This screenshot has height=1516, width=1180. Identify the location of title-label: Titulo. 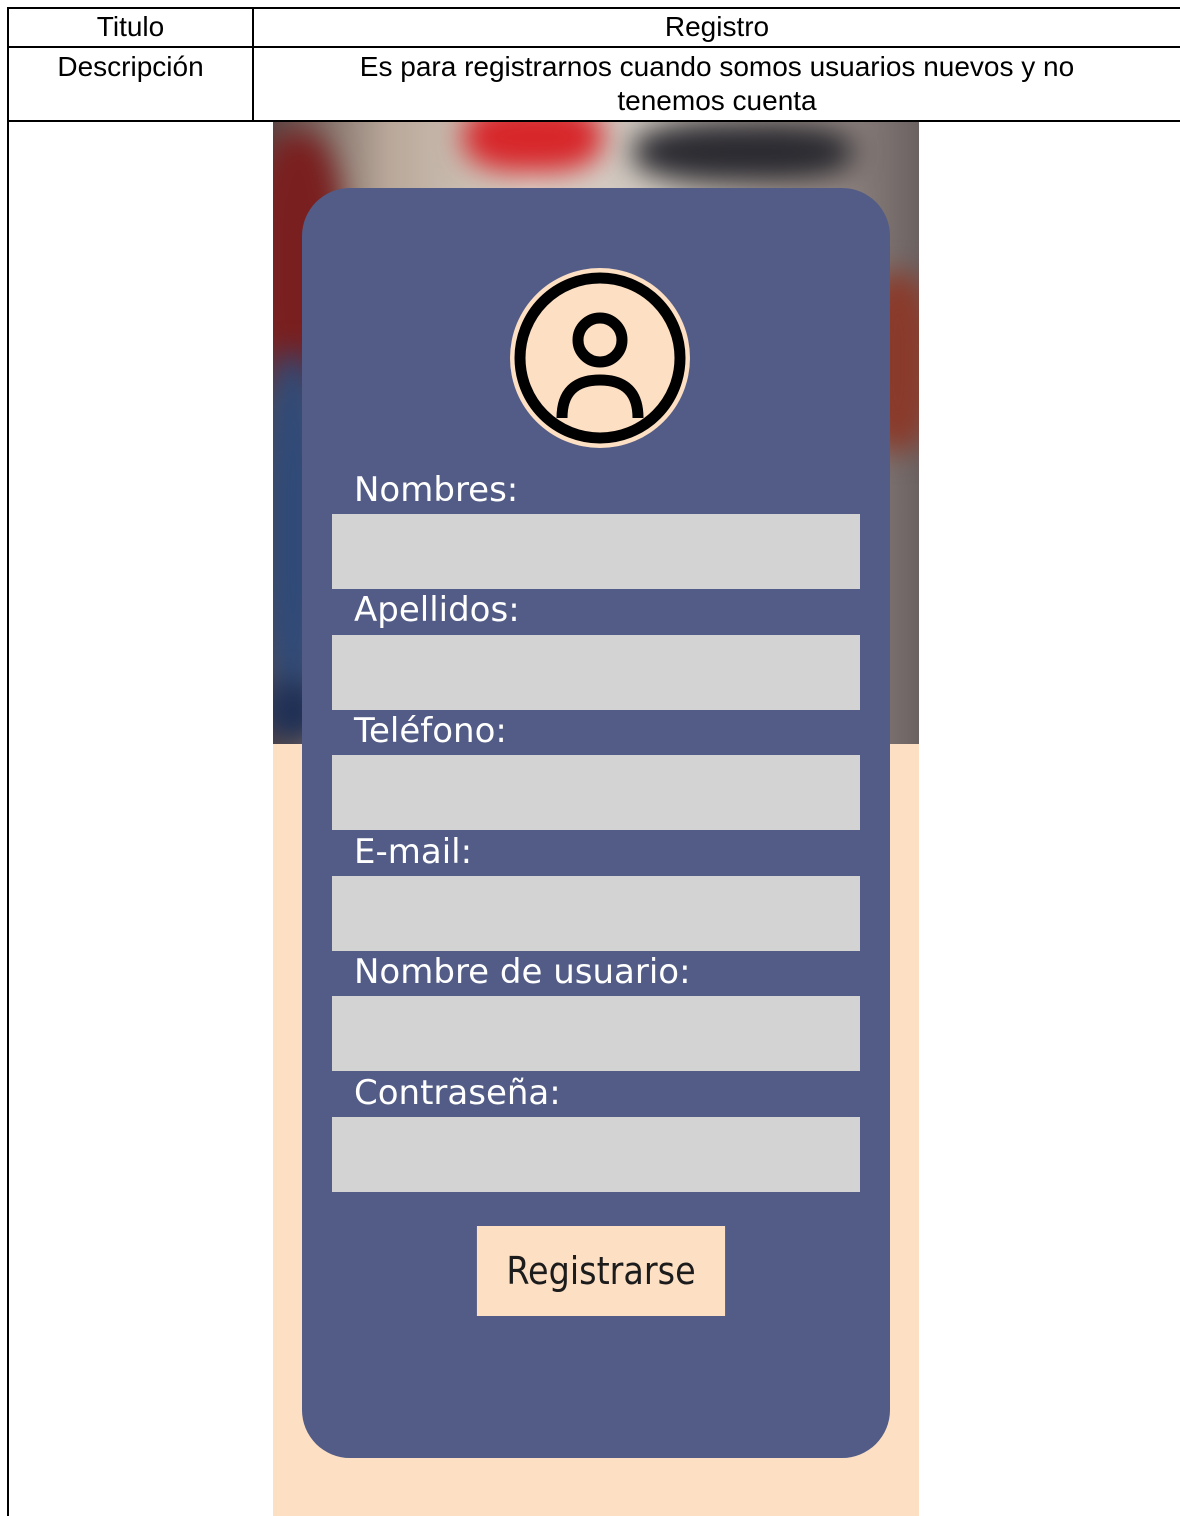
(130, 26).